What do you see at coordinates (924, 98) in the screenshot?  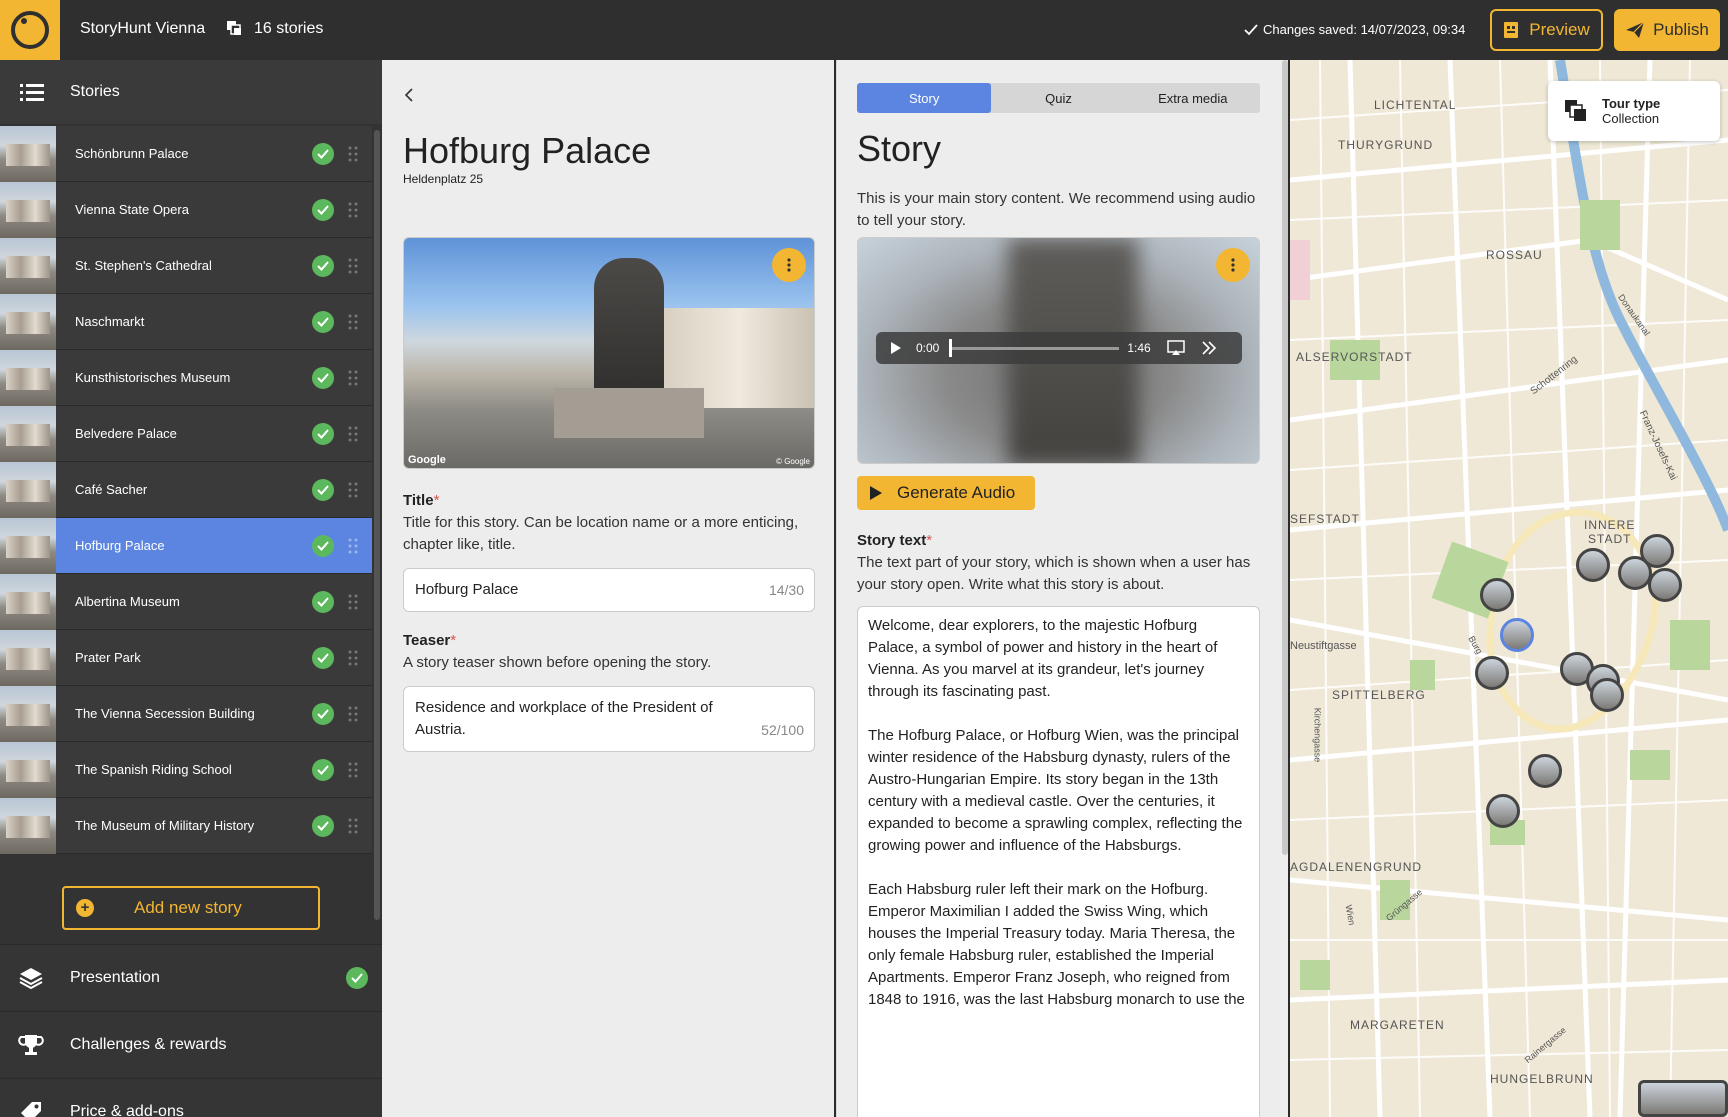 I see `tab-story: Story` at bounding box center [924, 98].